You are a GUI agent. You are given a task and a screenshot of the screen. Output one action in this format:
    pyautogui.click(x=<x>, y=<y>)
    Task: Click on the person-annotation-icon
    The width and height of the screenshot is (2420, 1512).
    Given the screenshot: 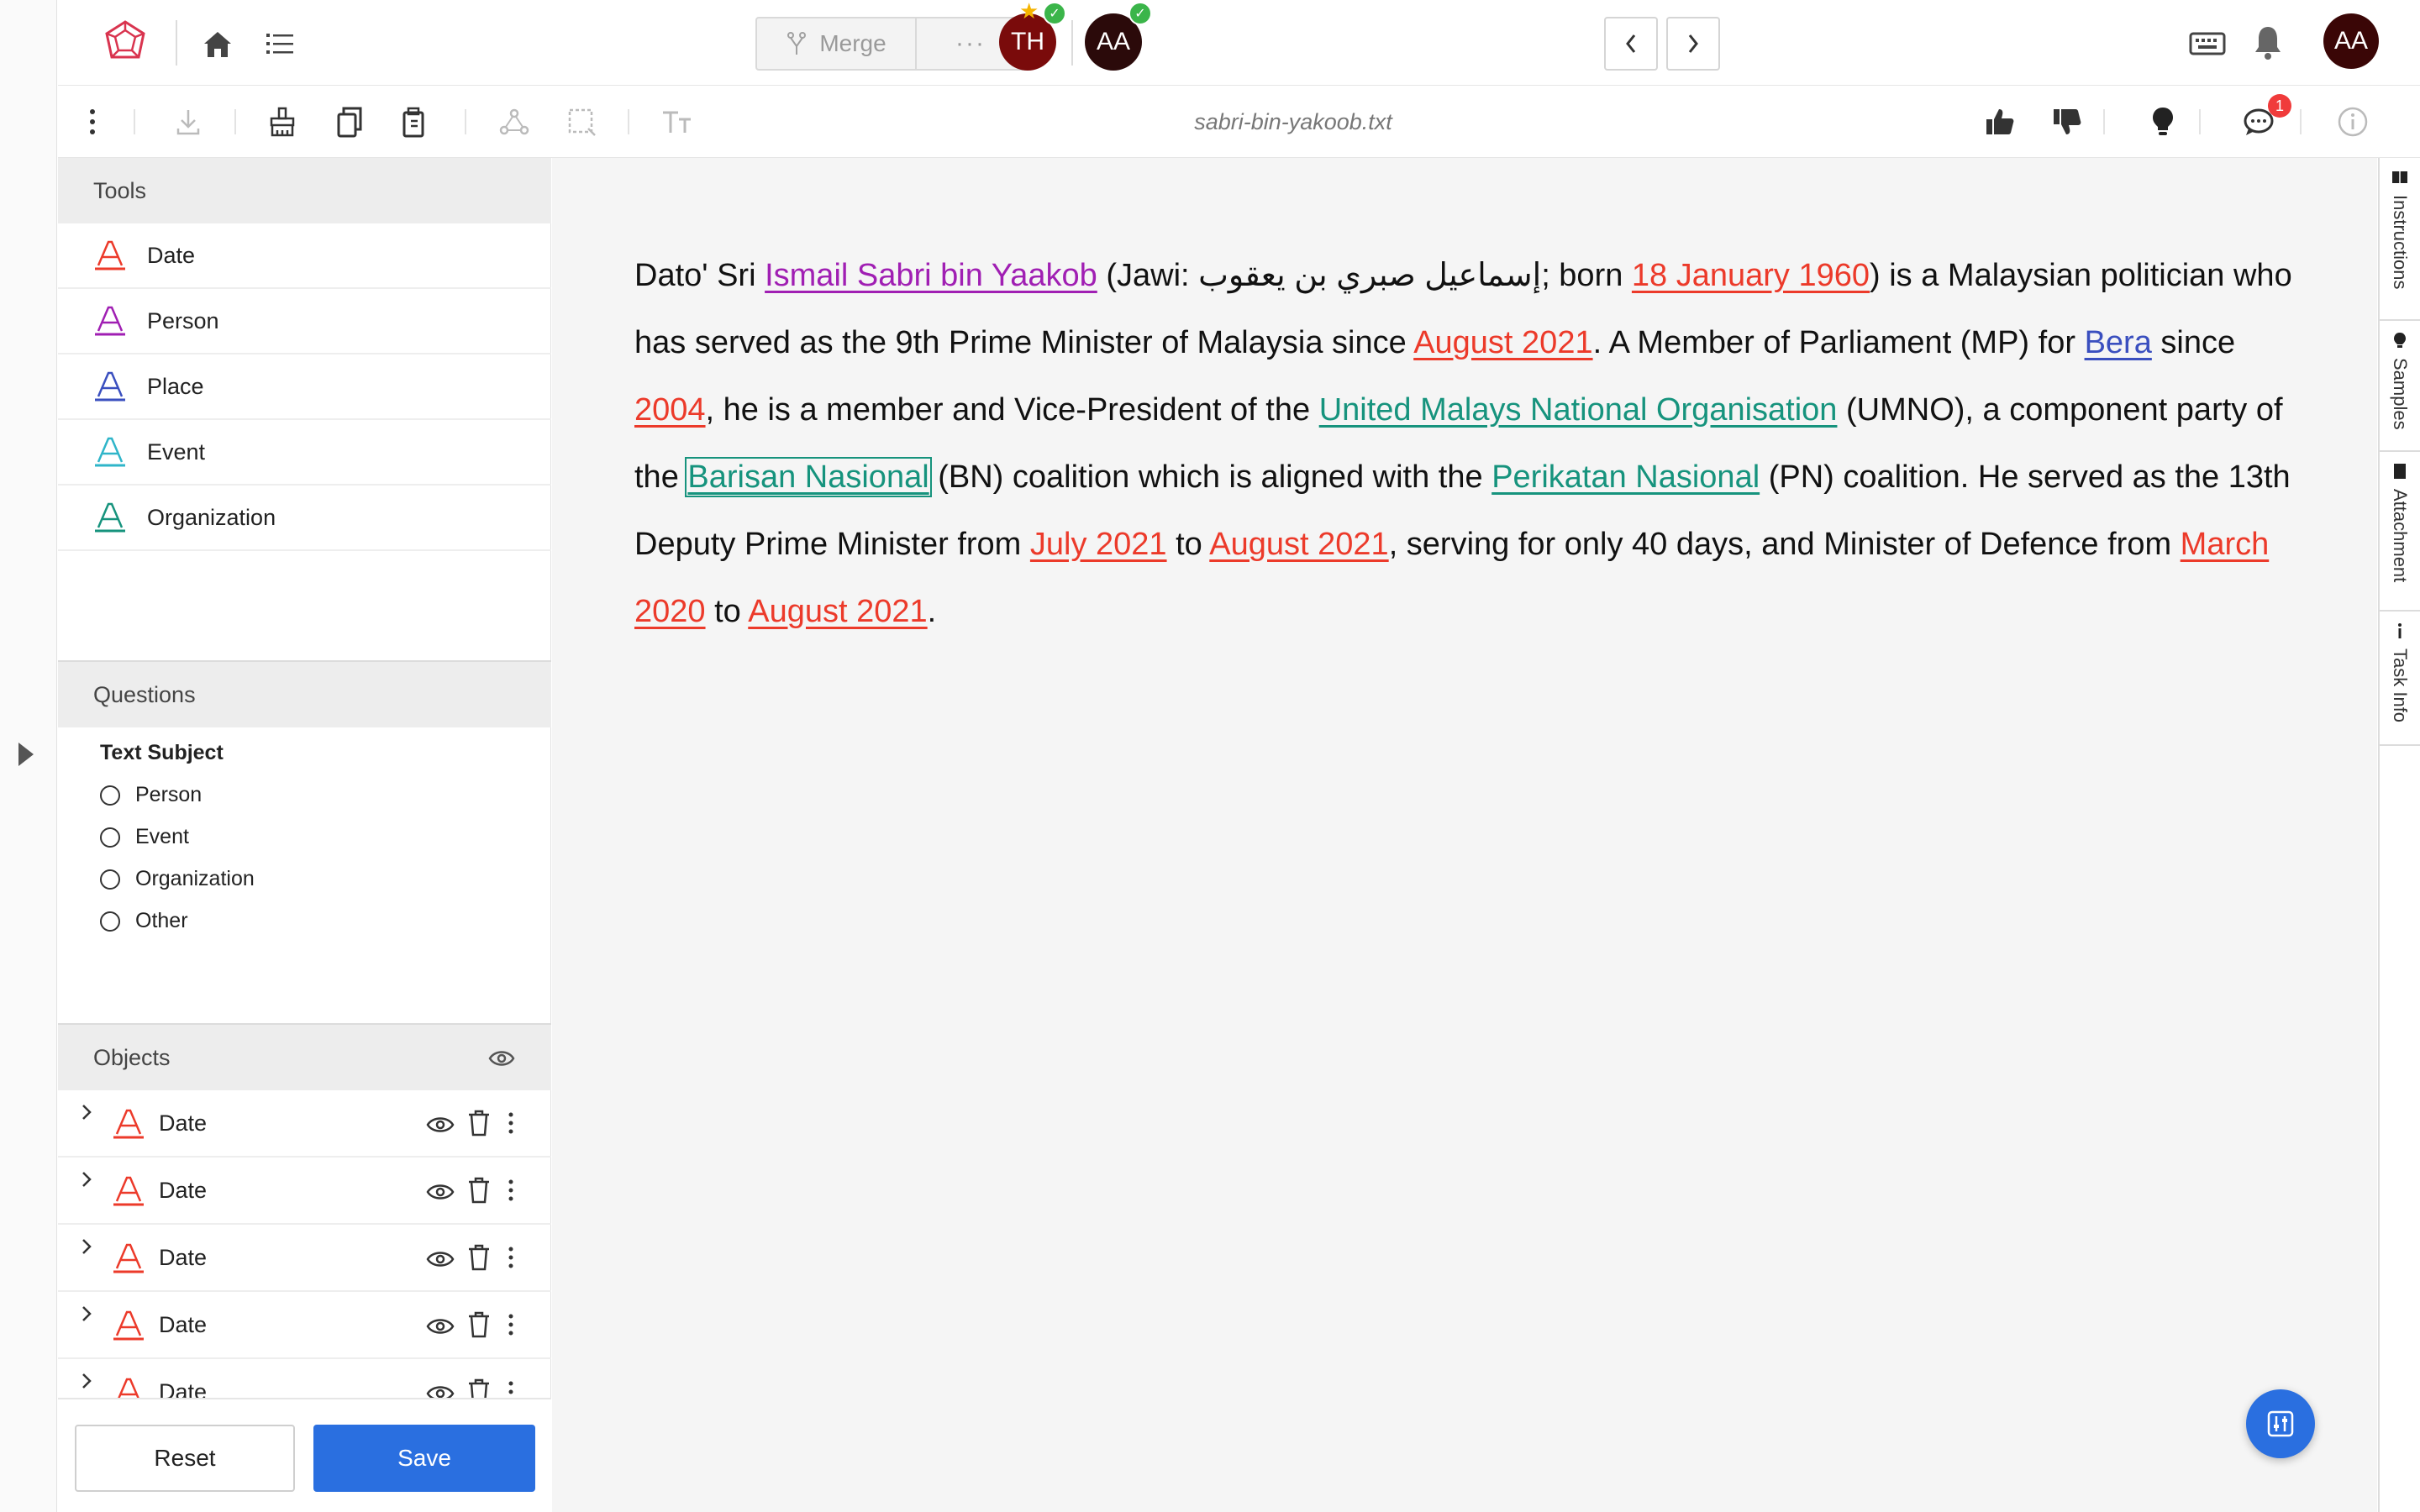 What is the action you would take?
    pyautogui.click(x=110, y=321)
    